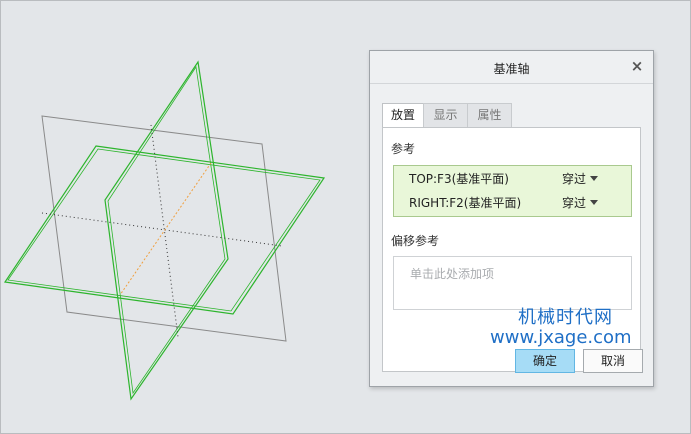 This screenshot has width=691, height=434. I want to click on reference-item: RIGHT:F2(基准平面) 穿过, so click(512, 203).